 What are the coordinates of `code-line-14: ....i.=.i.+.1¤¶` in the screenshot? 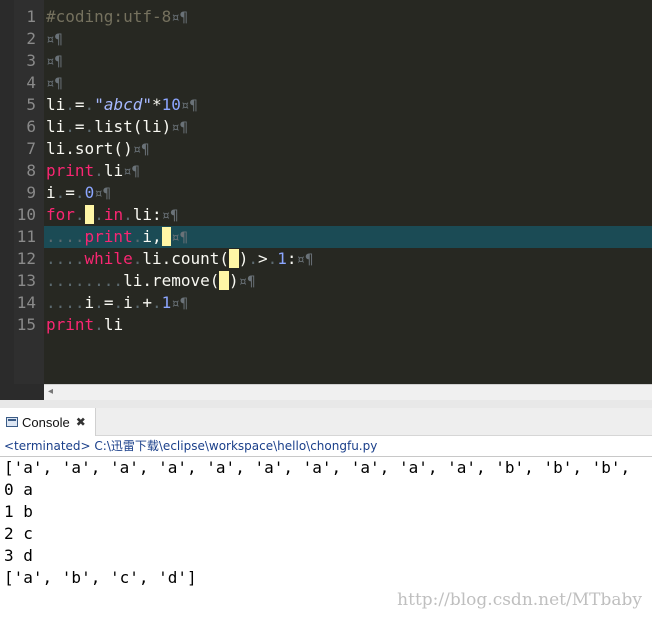 It's located at (117, 303).